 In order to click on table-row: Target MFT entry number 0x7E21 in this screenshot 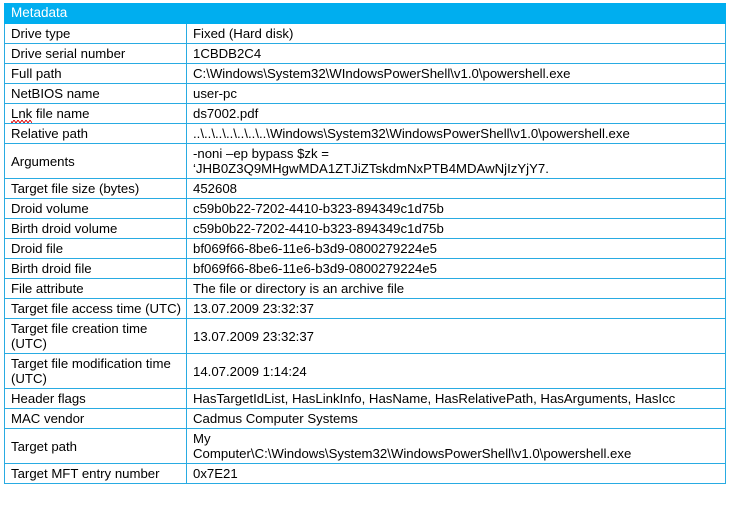, I will do `click(365, 473)`.